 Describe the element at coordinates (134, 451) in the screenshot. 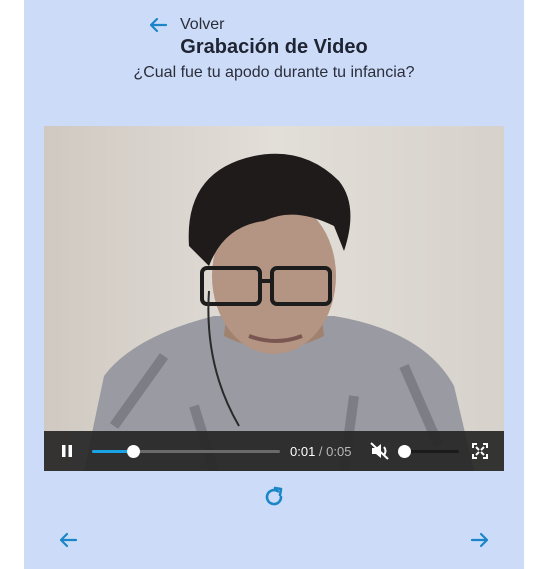

I see `progress-handle` at that location.